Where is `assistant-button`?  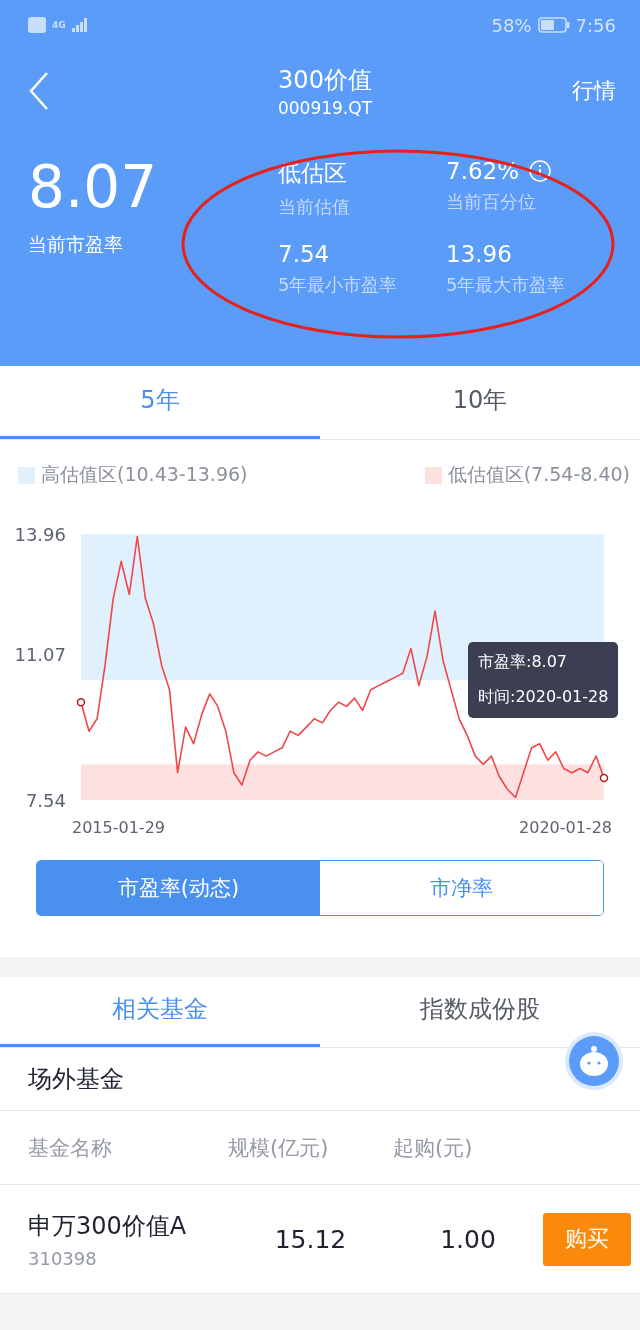
assistant-button is located at coordinates (594, 1061).